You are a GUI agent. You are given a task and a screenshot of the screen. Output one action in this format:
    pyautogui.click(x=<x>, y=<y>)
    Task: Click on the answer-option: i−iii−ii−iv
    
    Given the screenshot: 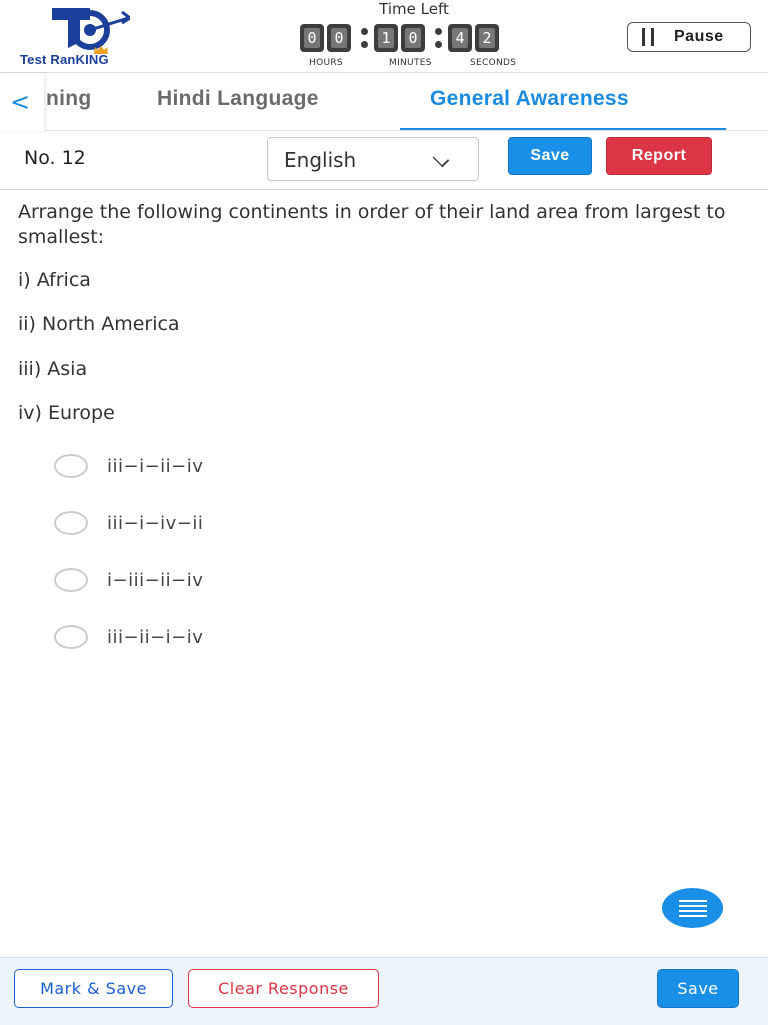 What is the action you would take?
    pyautogui.click(x=128, y=580)
    